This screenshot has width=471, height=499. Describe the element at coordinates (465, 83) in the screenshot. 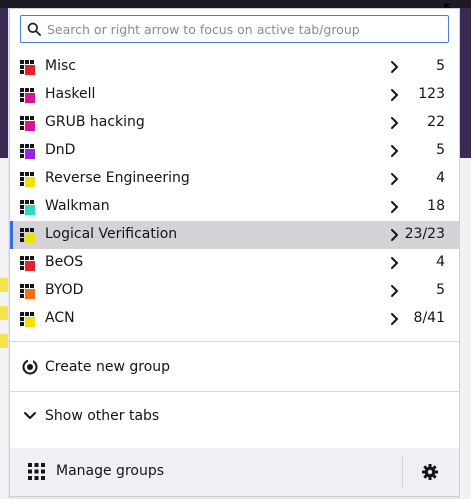

I see `page-background-right` at that location.